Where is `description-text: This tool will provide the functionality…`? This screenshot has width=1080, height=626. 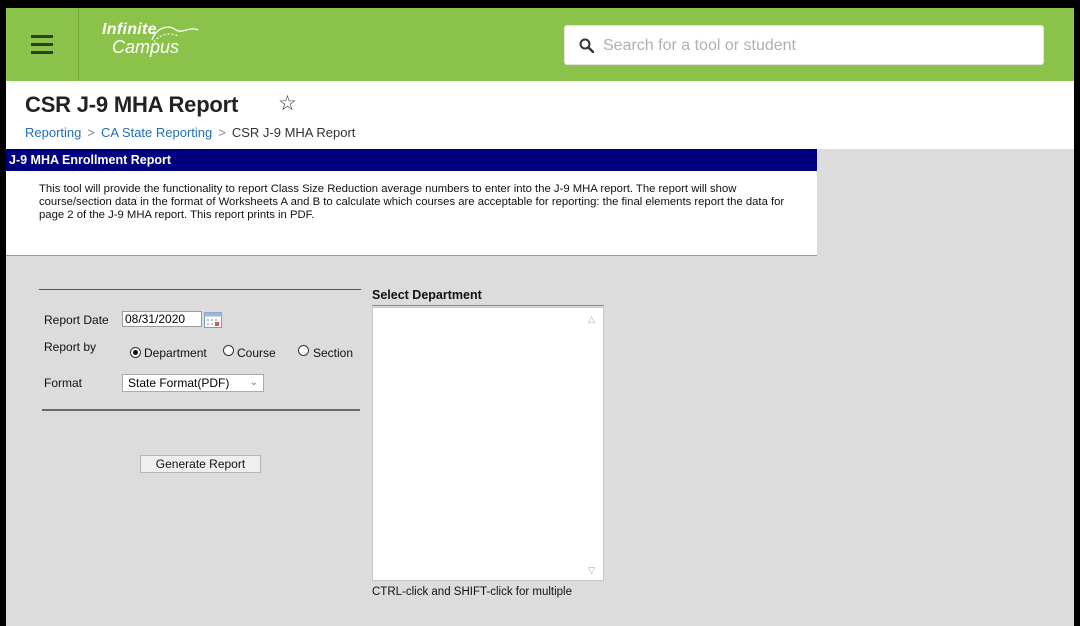
description-text: This tool will provide the functionality… is located at coordinates (412, 202).